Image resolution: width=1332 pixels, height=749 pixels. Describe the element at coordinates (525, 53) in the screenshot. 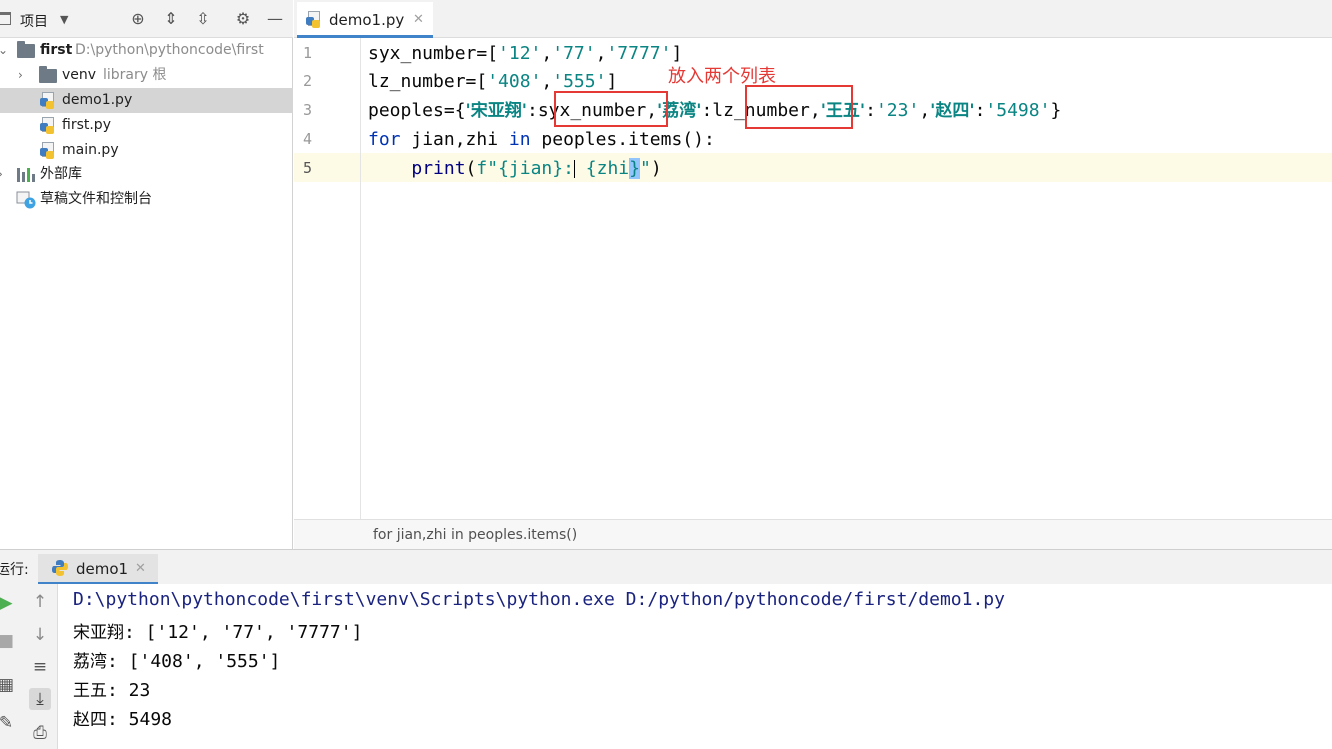

I see `code-line-1: syx_number=['12','77','7777']` at that location.